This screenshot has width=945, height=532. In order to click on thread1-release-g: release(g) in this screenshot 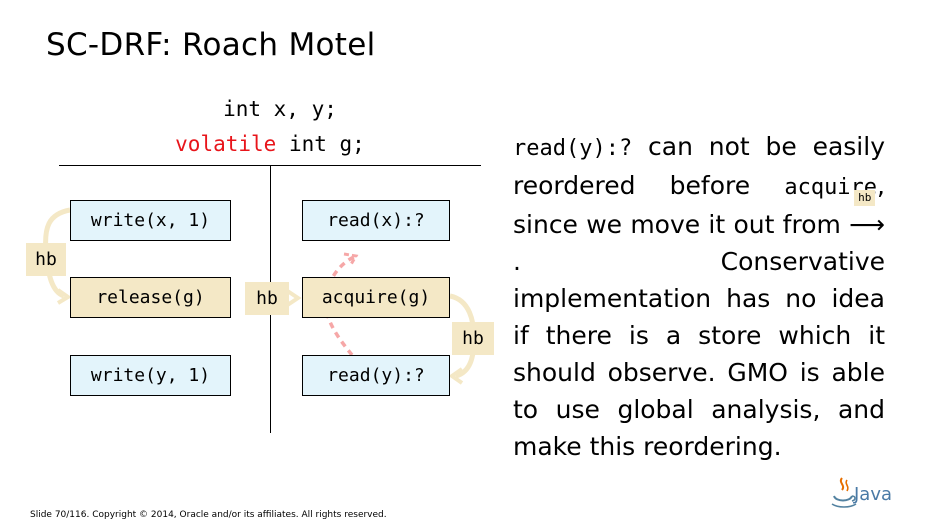, I will do `click(150, 297)`.